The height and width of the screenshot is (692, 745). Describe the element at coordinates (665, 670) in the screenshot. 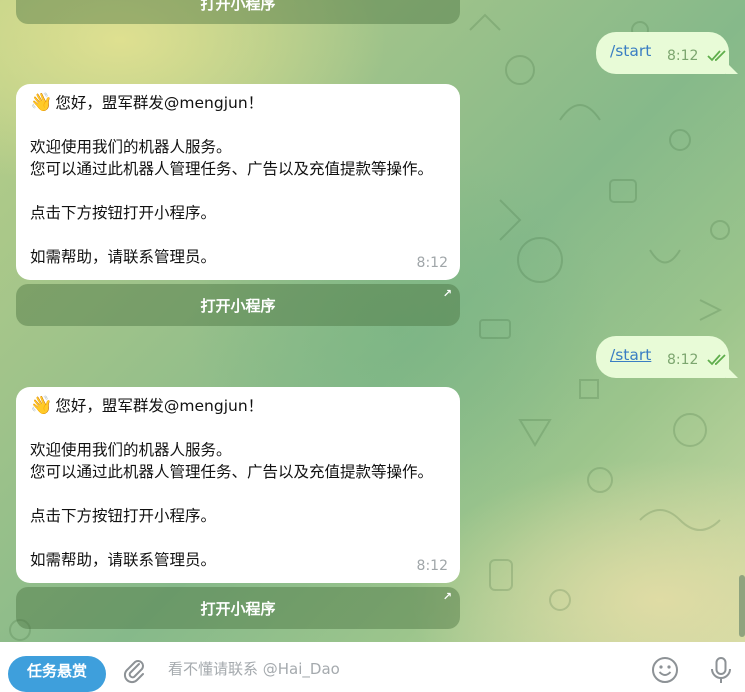

I see `smiley-icon` at that location.